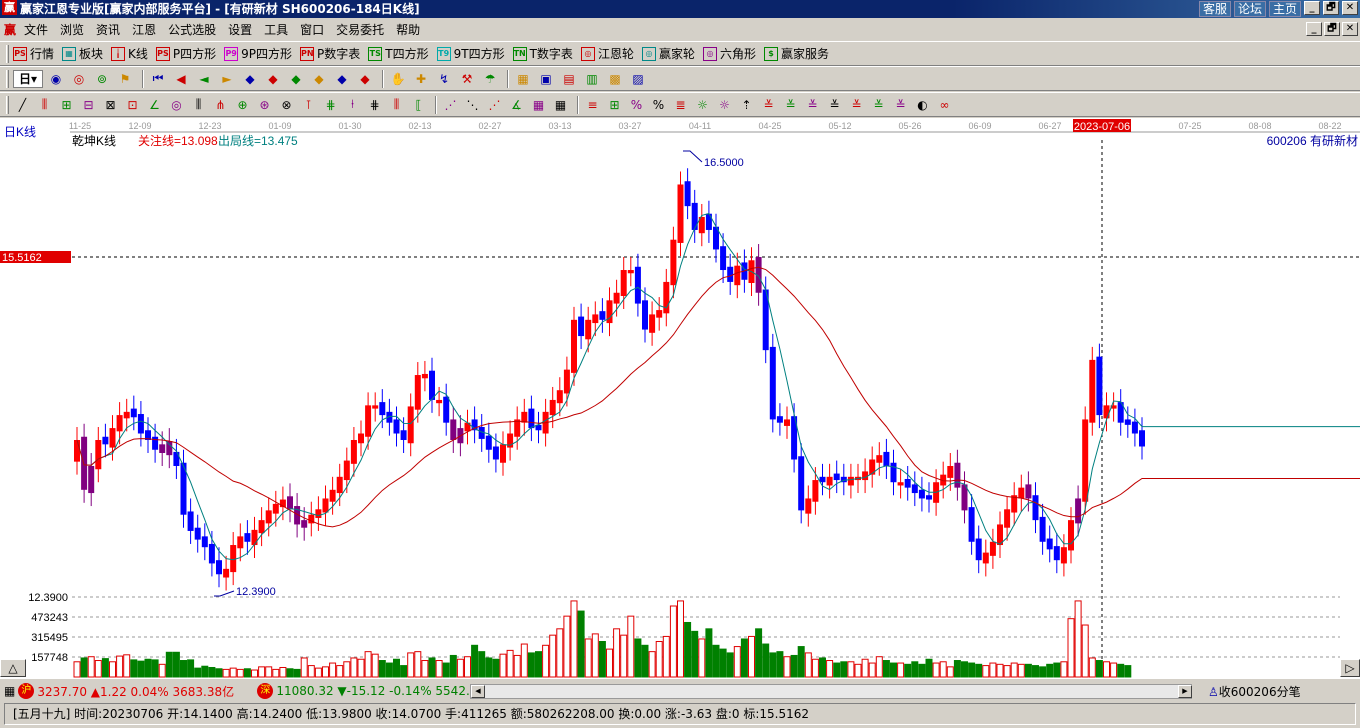  Describe the element at coordinates (1350, 8) in the screenshot. I see `close-button: ✕` at that location.